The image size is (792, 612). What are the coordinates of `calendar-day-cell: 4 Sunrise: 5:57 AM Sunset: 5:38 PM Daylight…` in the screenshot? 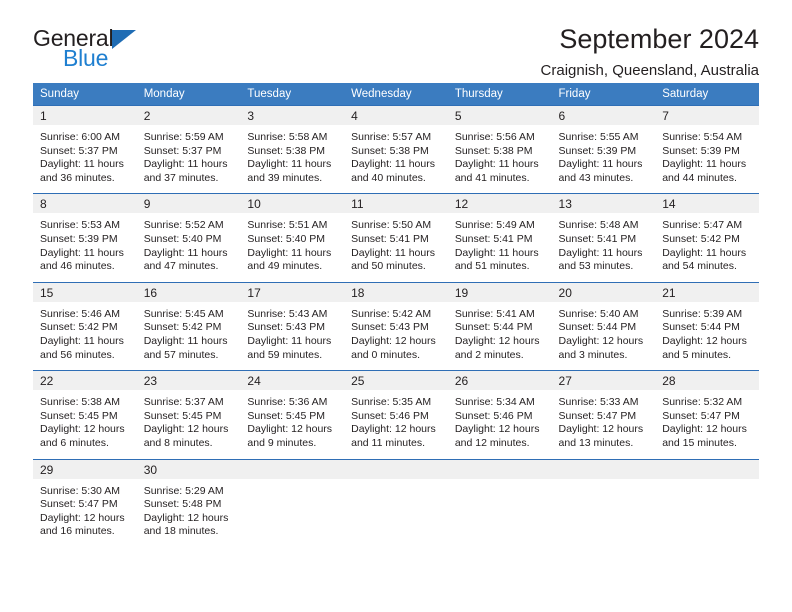 It's located at (396, 149).